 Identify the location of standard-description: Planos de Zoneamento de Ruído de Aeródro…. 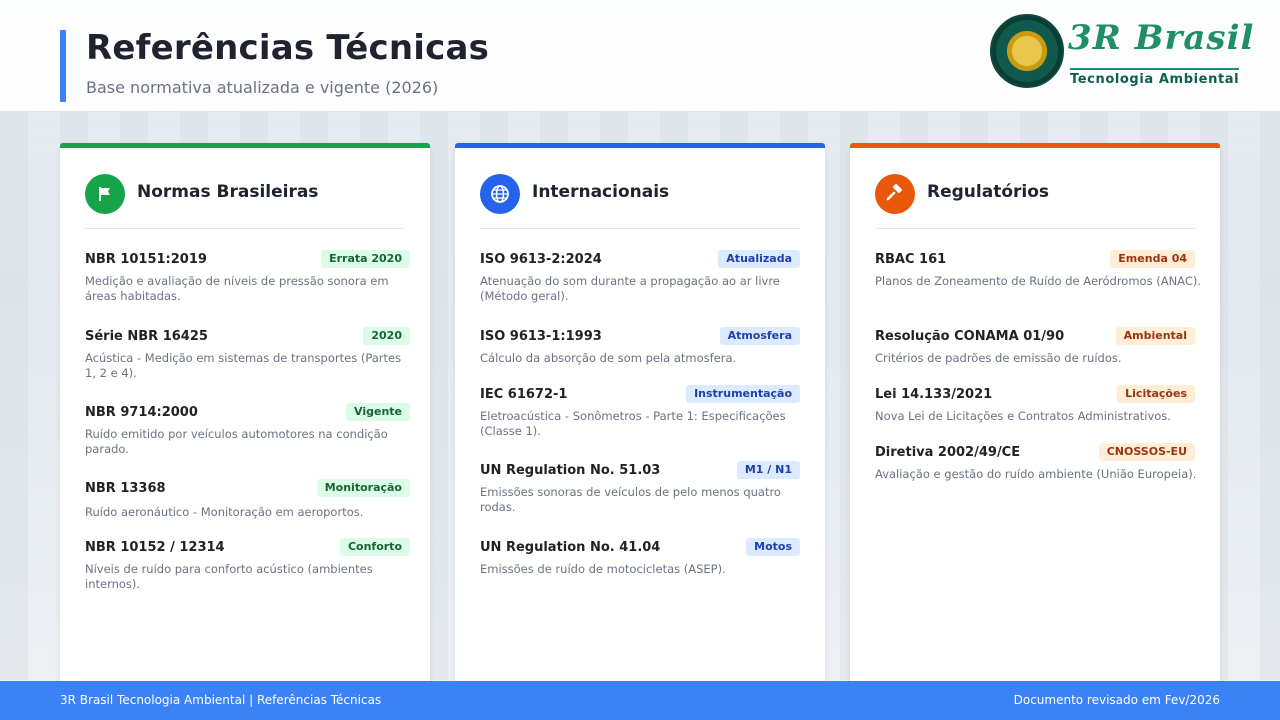
(1038, 281).